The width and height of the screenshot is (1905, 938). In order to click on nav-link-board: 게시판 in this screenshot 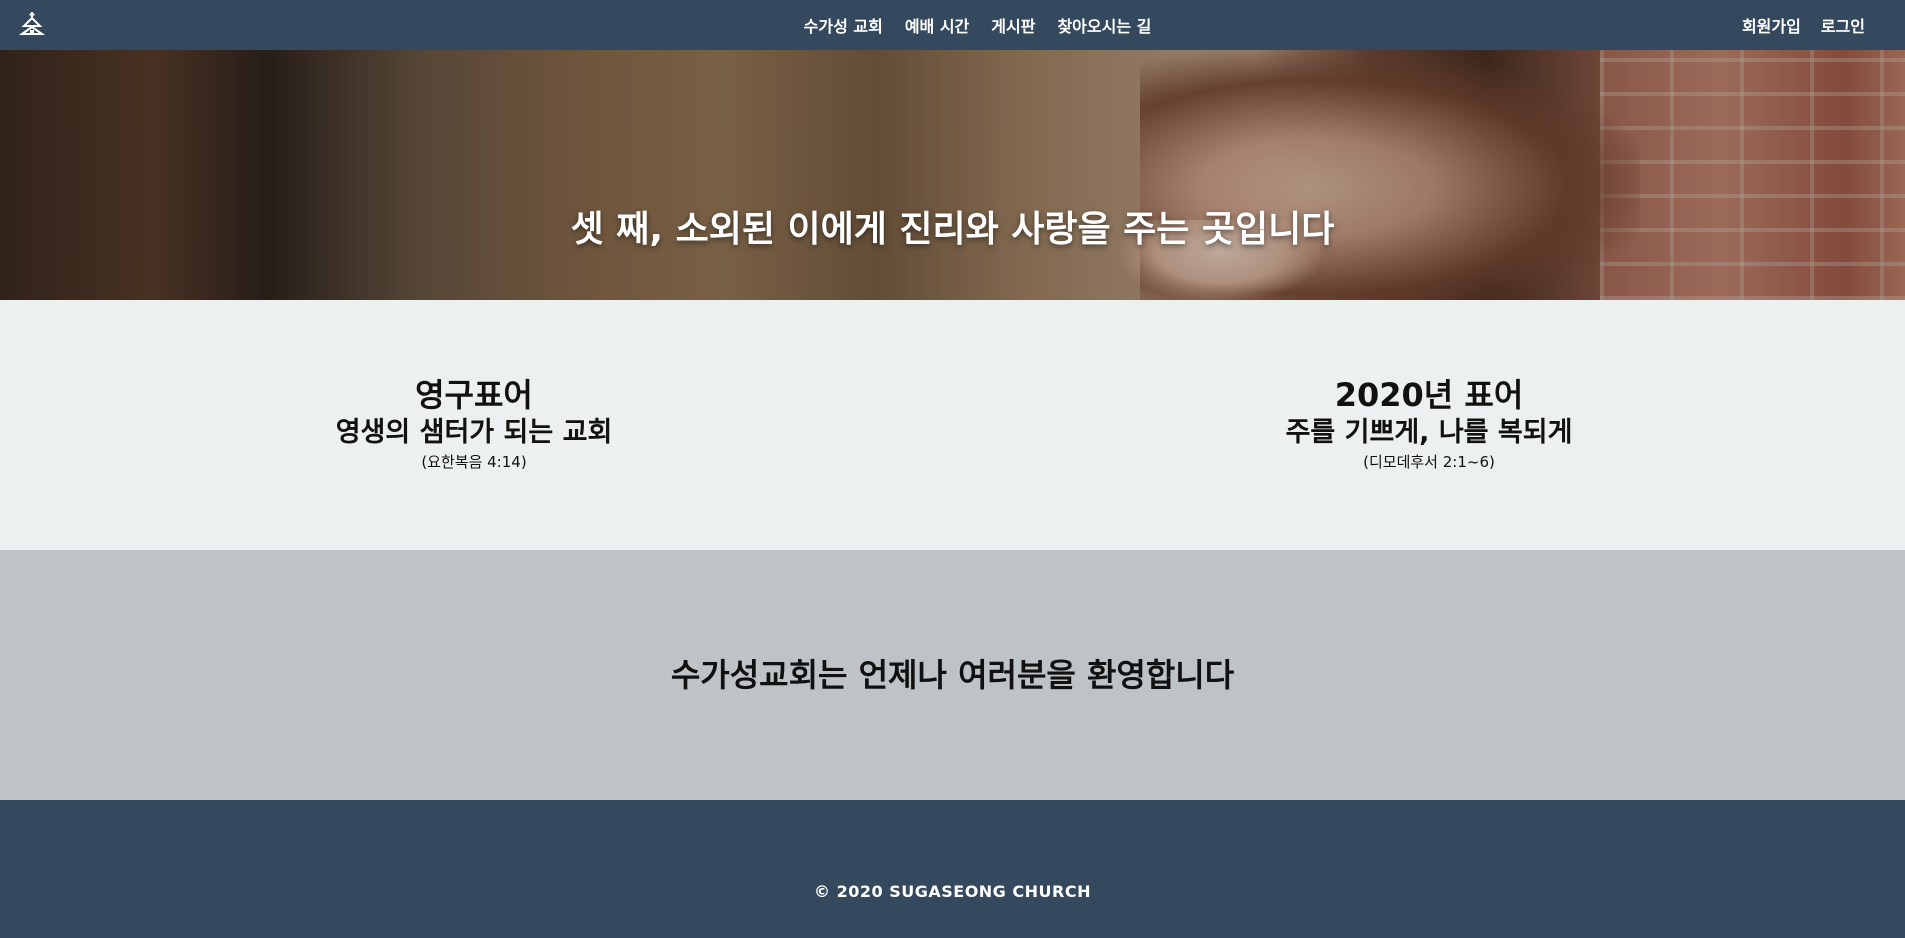, I will do `click(1013, 25)`.